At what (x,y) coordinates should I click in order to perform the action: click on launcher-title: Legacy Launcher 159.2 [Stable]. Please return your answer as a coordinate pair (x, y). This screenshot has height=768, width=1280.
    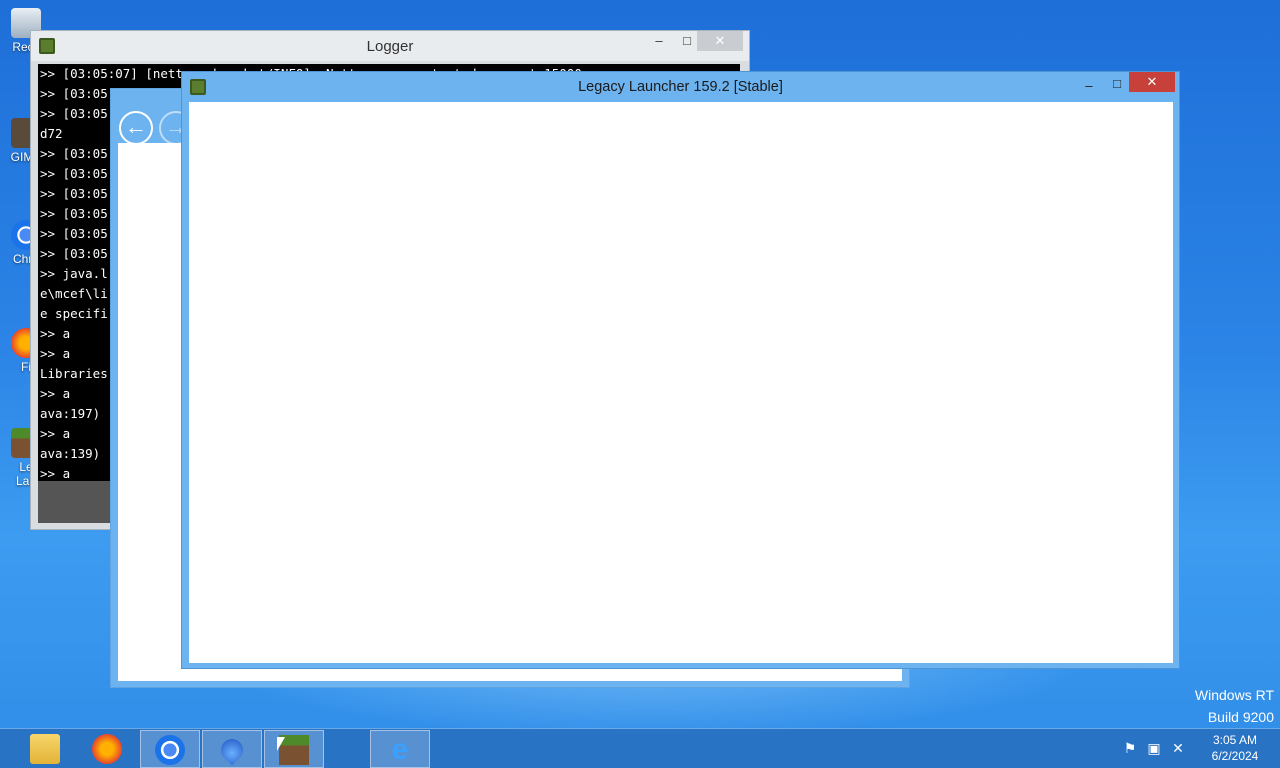
    Looking at the image, I should click on (680, 87).